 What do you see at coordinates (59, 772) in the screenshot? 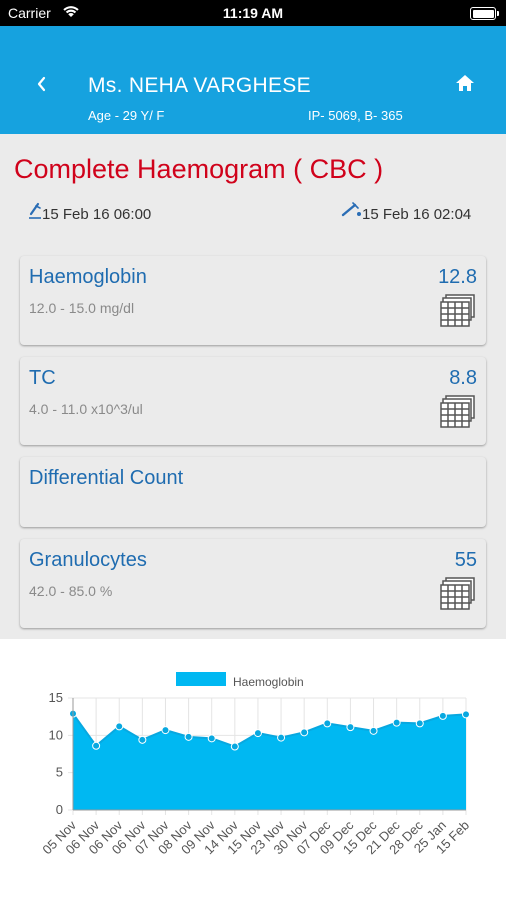
I see `y-tick-label: 5` at bounding box center [59, 772].